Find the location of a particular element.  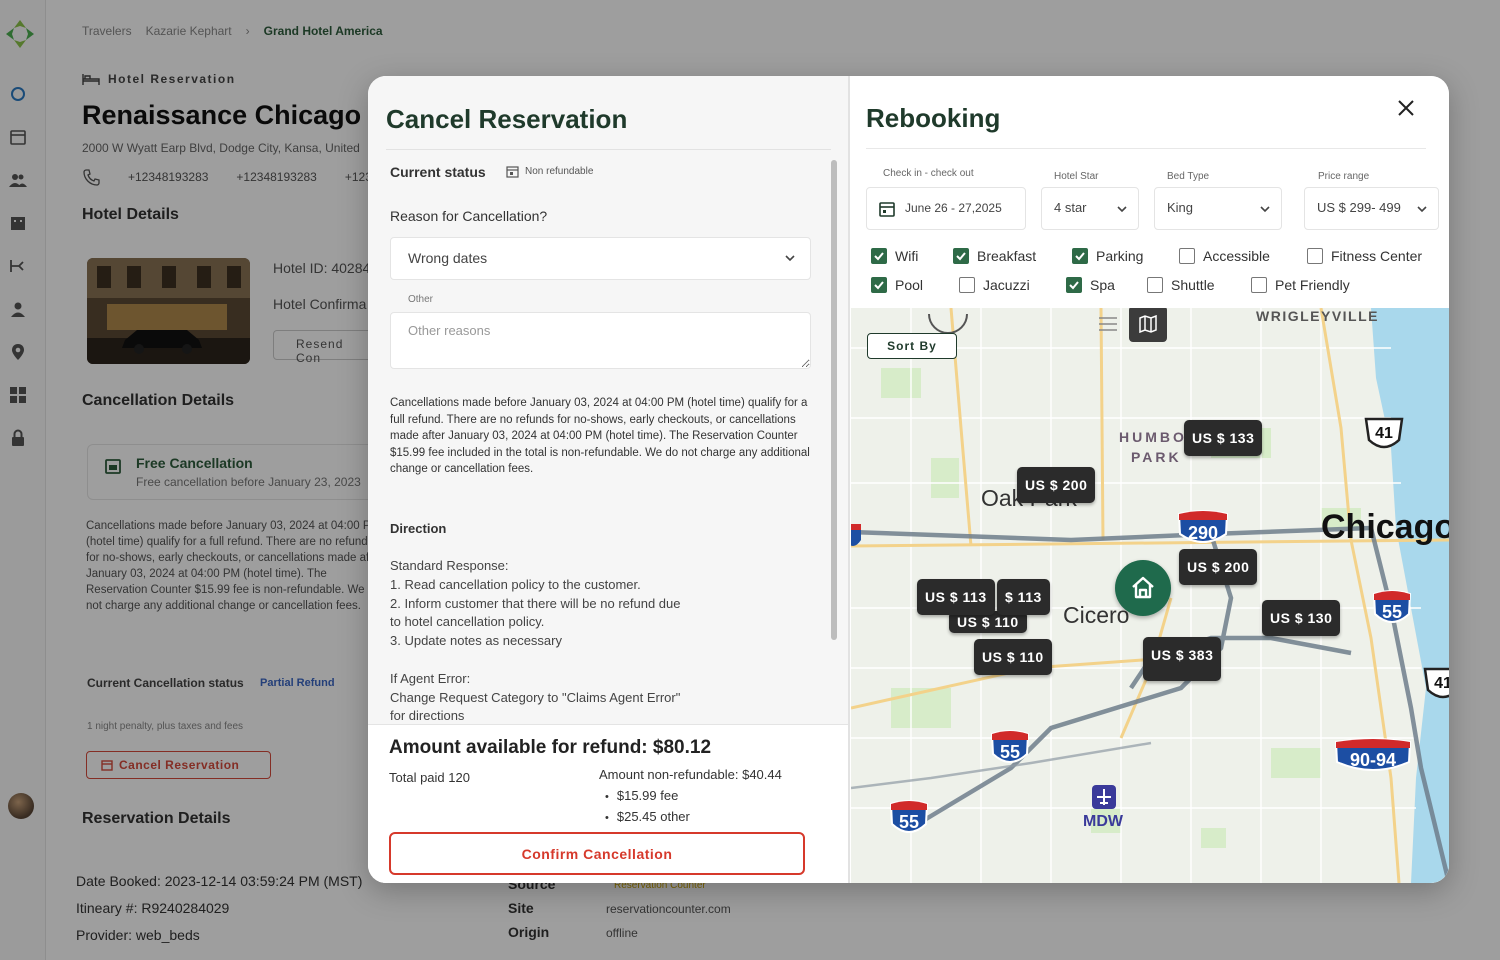

total-paid: Total paid 120 is located at coordinates (429, 777).